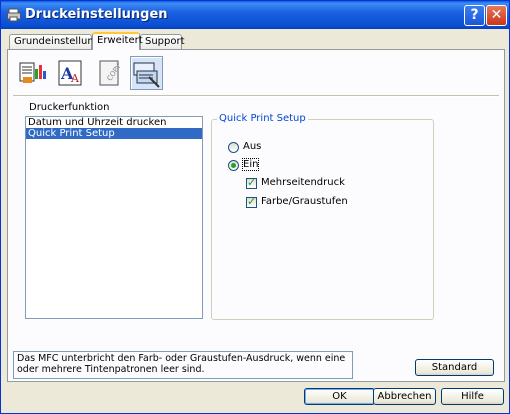 Image resolution: width=510 pixels, height=414 pixels. Describe the element at coordinates (61, 41) in the screenshot. I see `tab-grundeinstellungen: Grundeinstellungen` at that location.